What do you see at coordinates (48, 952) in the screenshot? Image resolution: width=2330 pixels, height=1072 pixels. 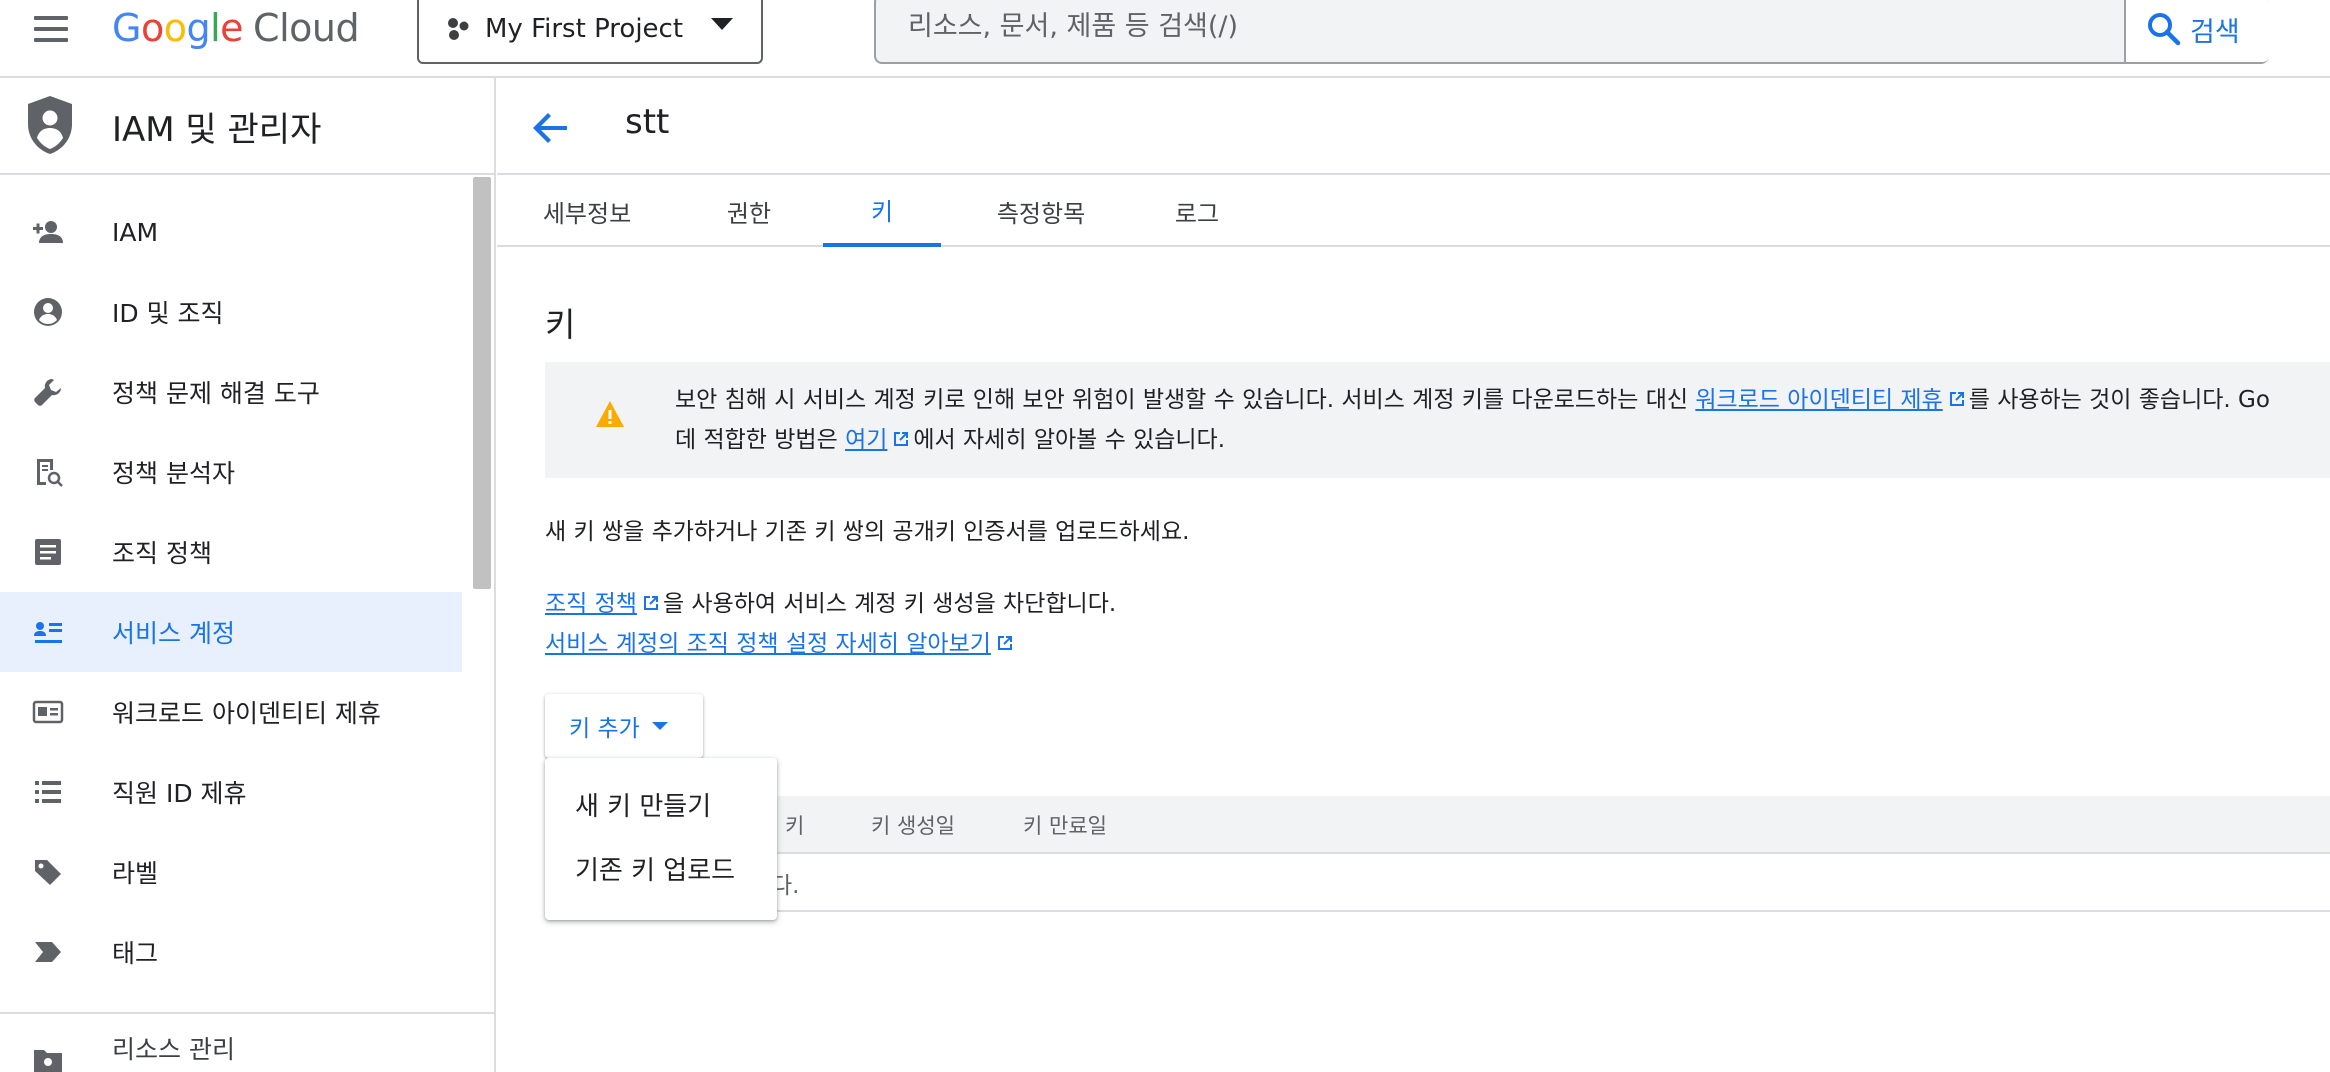 I see `tag-chevron-icon` at bounding box center [48, 952].